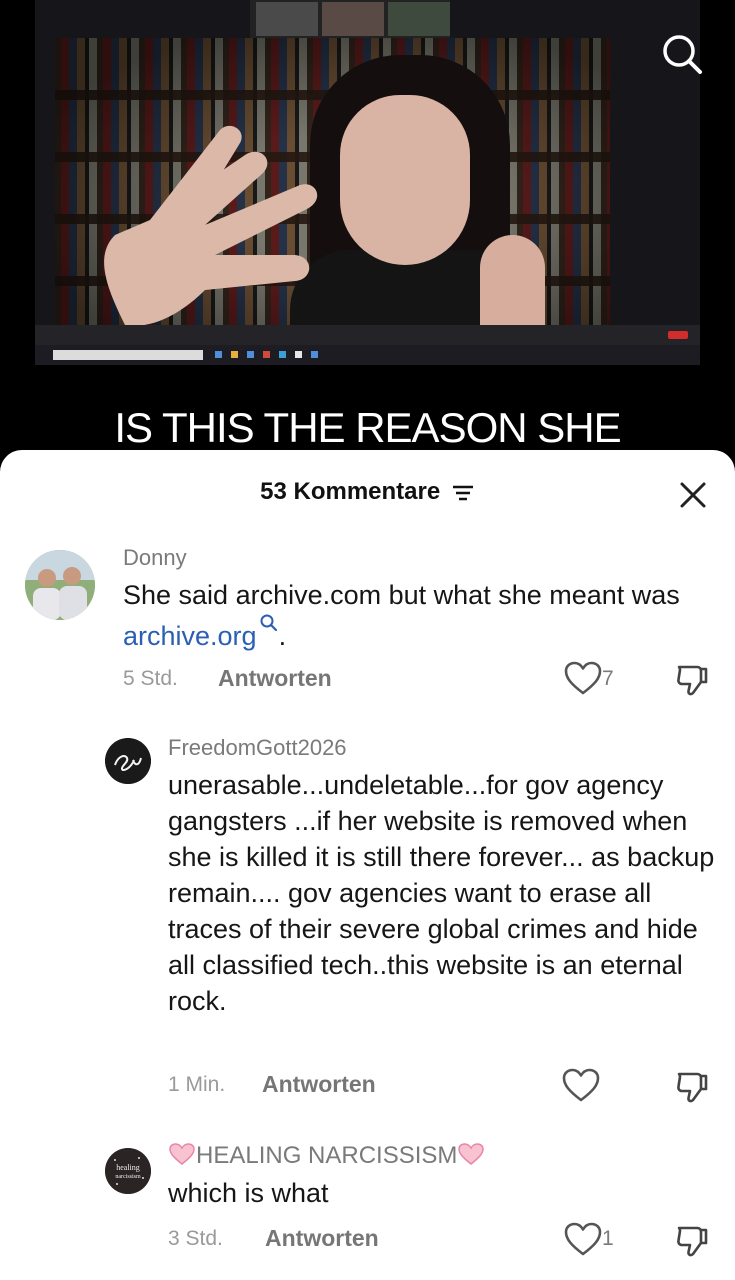 The image size is (735, 1280). What do you see at coordinates (128, 1177) in the screenshot?
I see `svg-text: narcissism` at bounding box center [128, 1177].